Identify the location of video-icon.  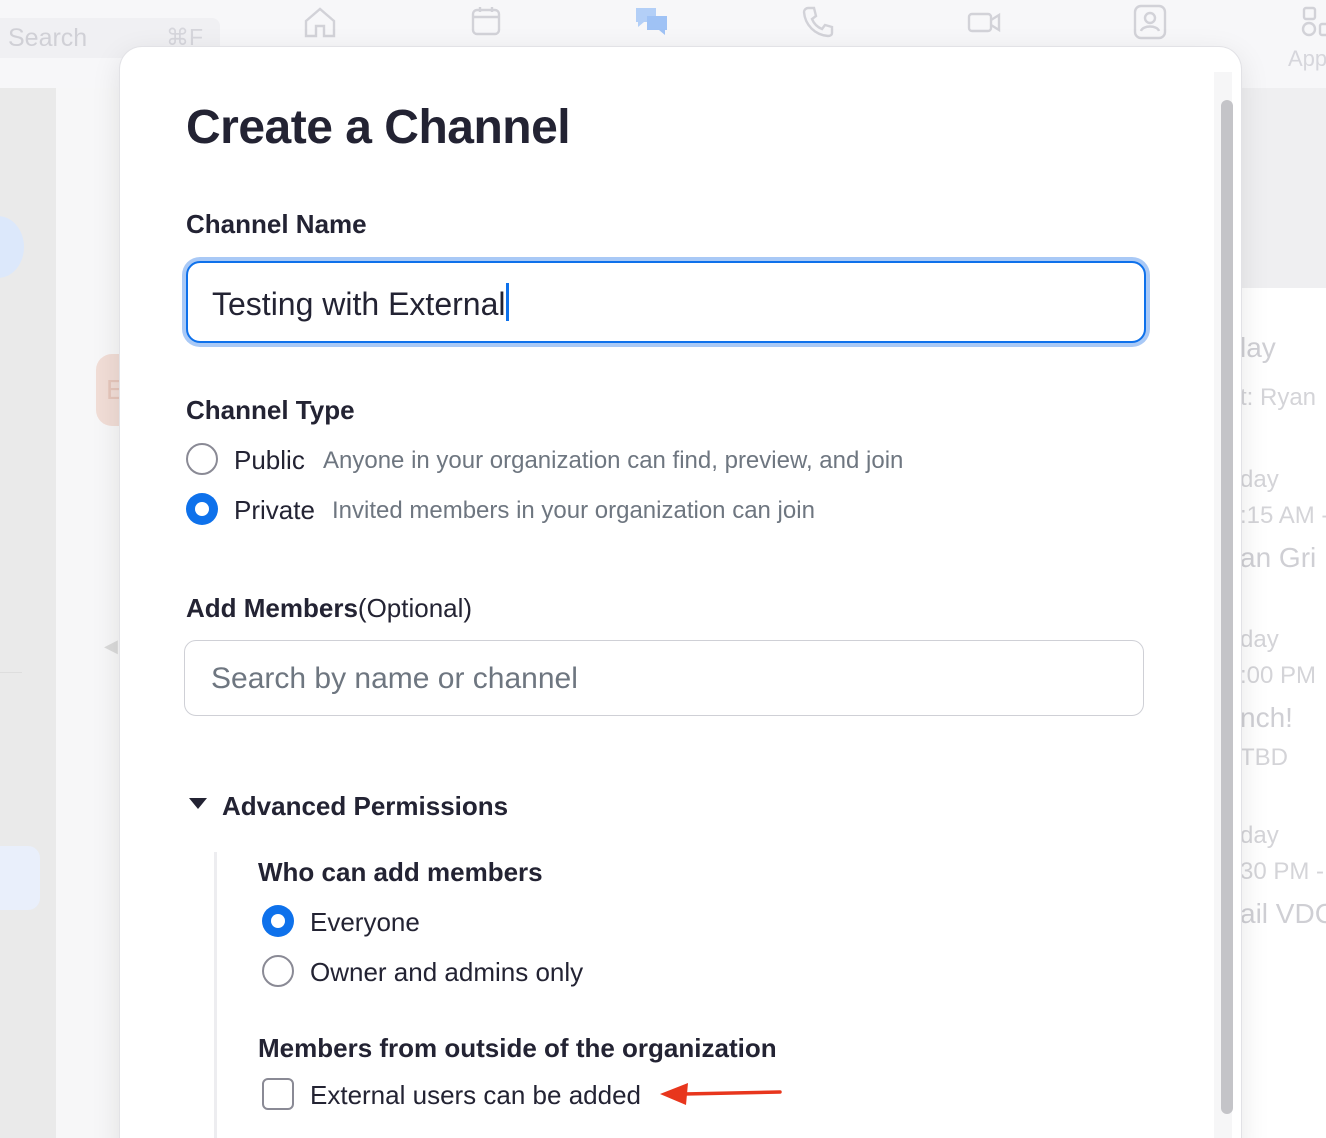
(984, 22).